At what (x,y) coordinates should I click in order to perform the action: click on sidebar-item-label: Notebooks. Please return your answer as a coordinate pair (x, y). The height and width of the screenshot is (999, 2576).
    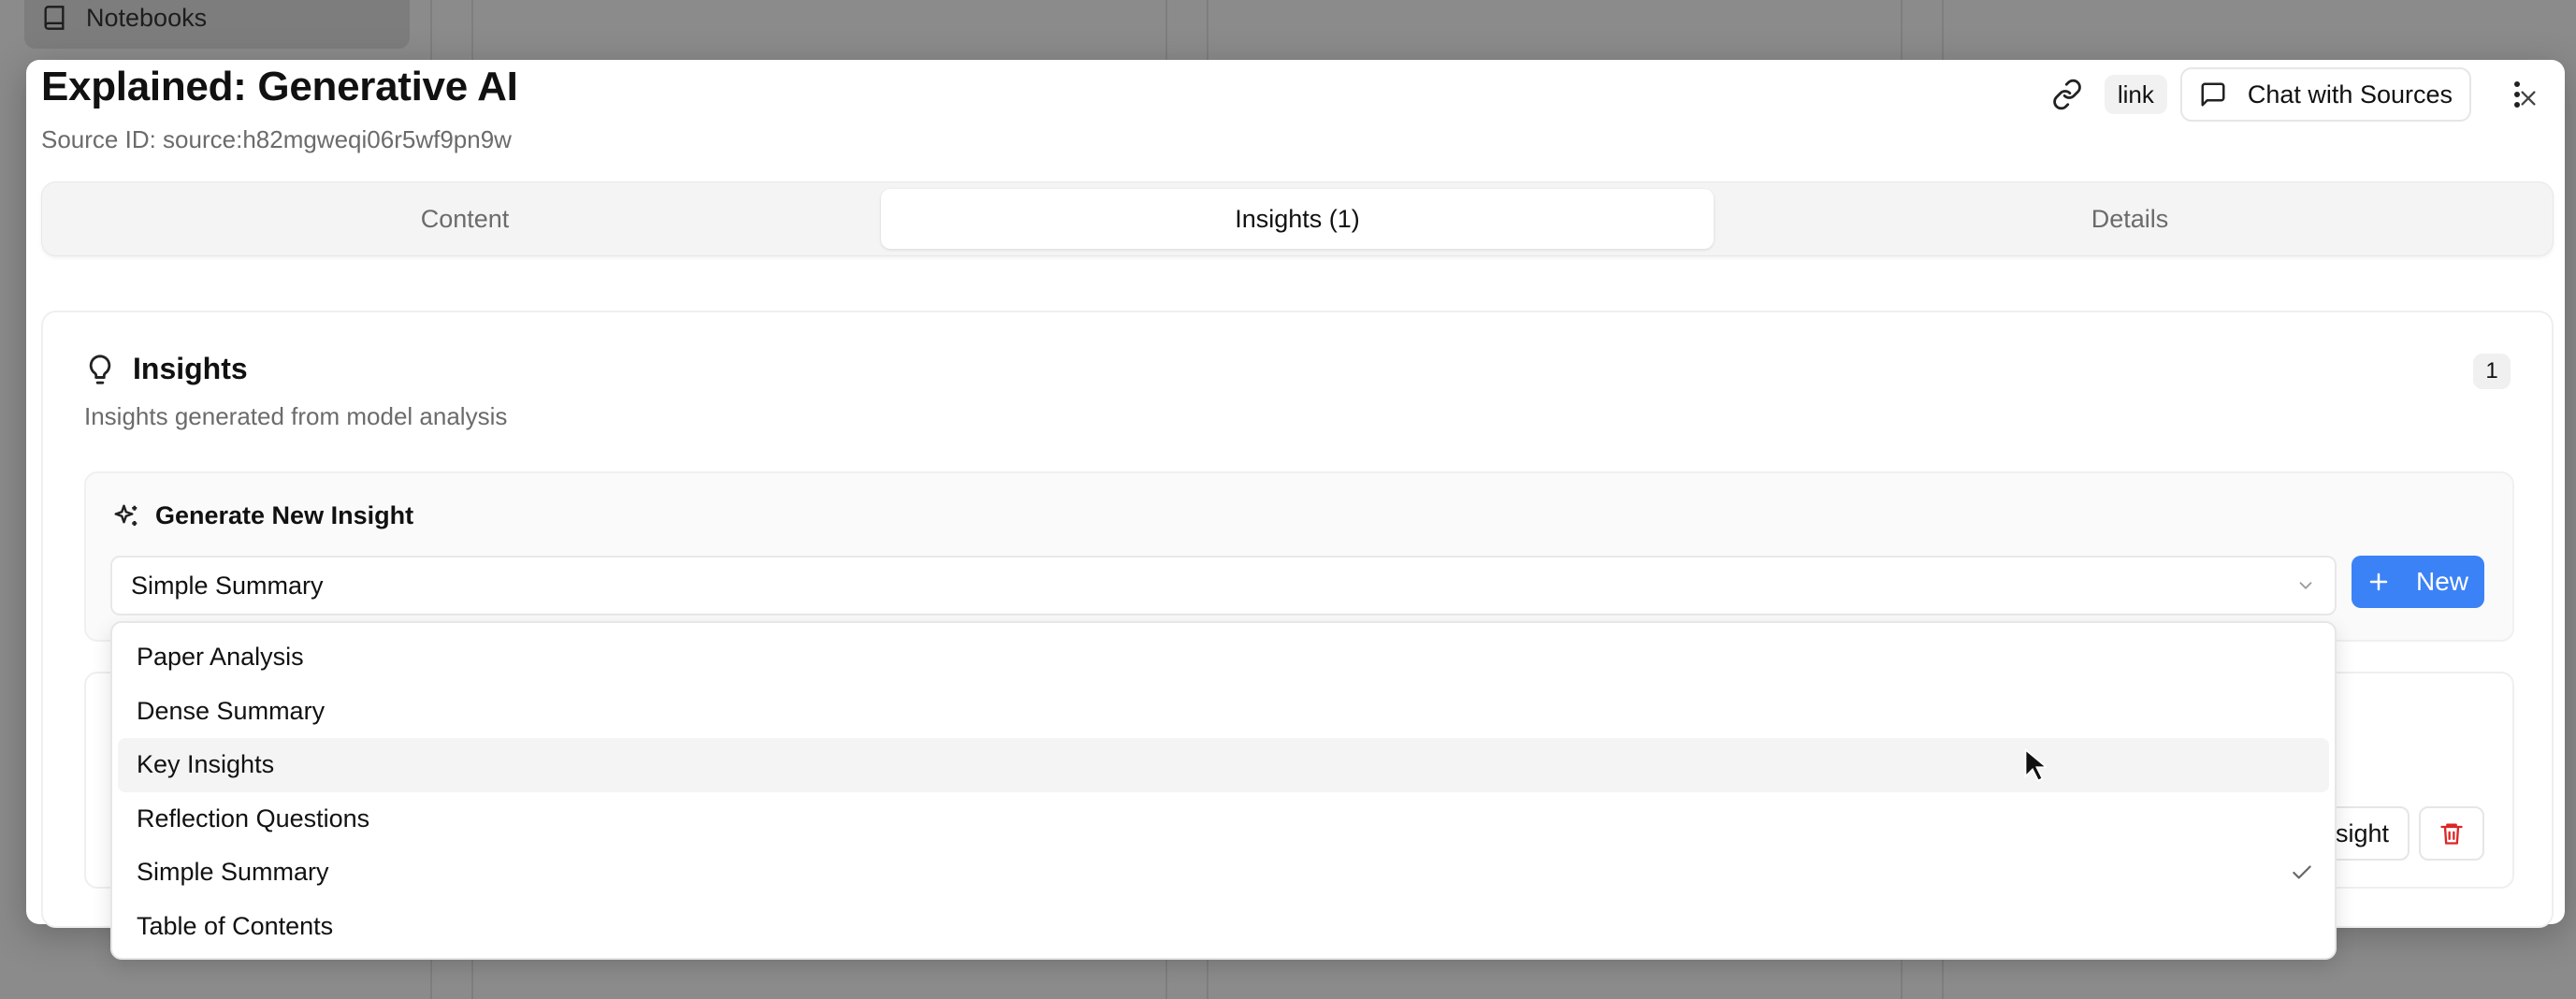
    Looking at the image, I should click on (147, 17).